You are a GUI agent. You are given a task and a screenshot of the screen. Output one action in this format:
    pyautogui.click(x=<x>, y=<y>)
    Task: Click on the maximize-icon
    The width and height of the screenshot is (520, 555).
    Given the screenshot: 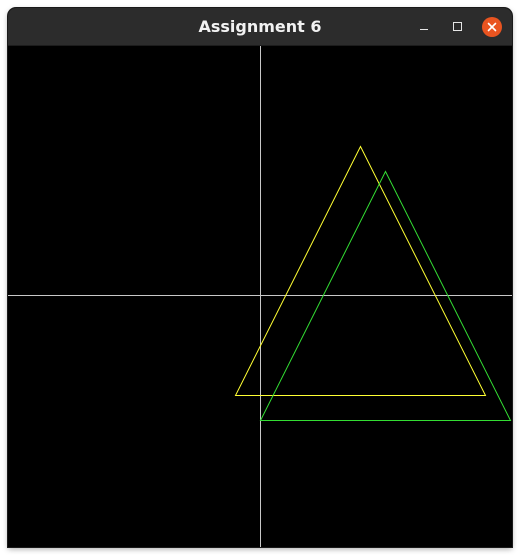 What is the action you would take?
    pyautogui.click(x=457, y=26)
    